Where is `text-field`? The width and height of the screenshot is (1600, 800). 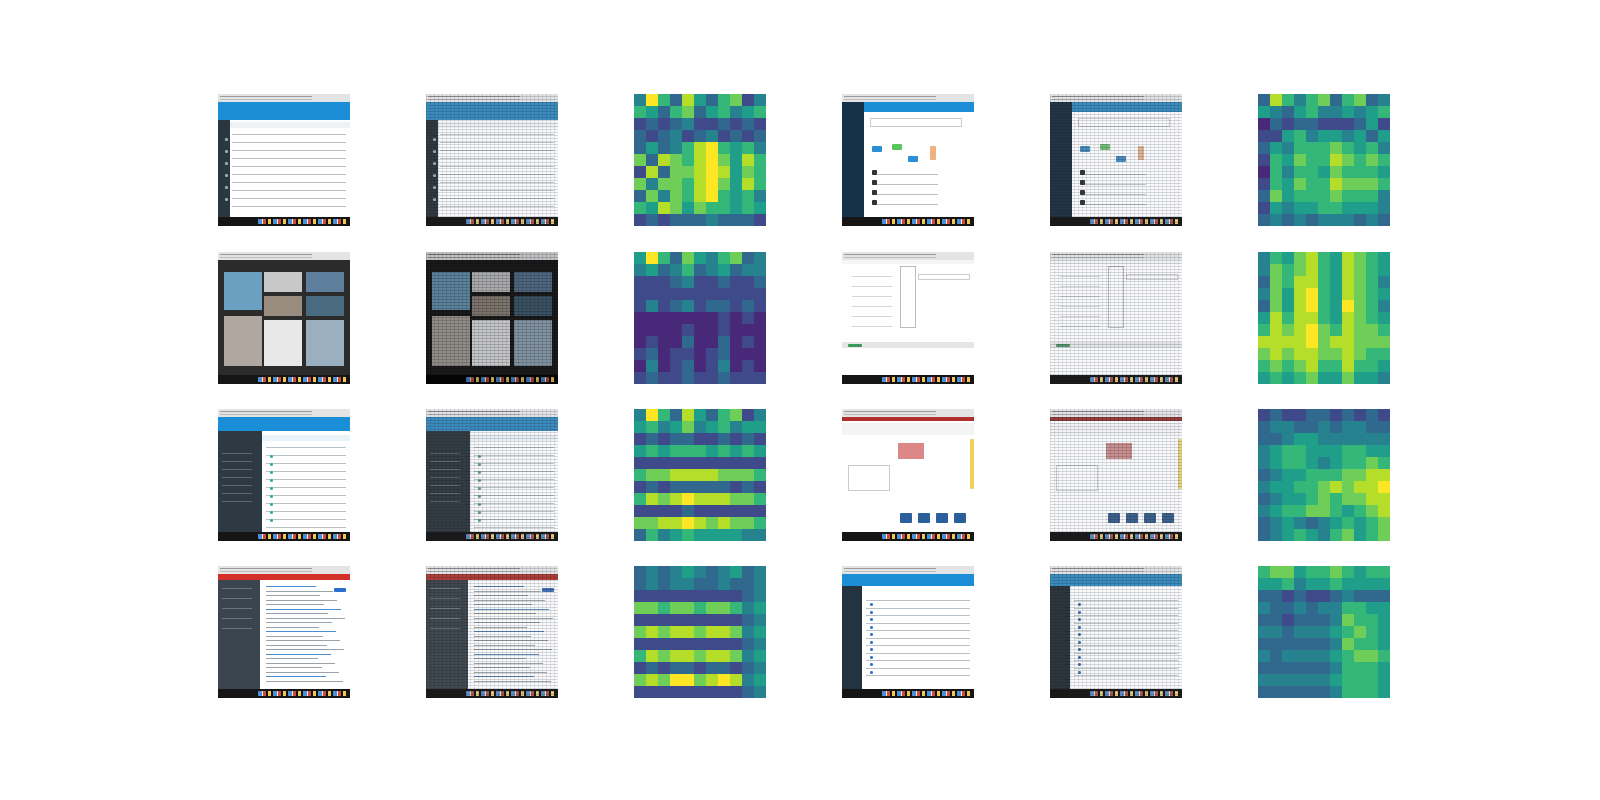
text-field is located at coordinates (1152, 277).